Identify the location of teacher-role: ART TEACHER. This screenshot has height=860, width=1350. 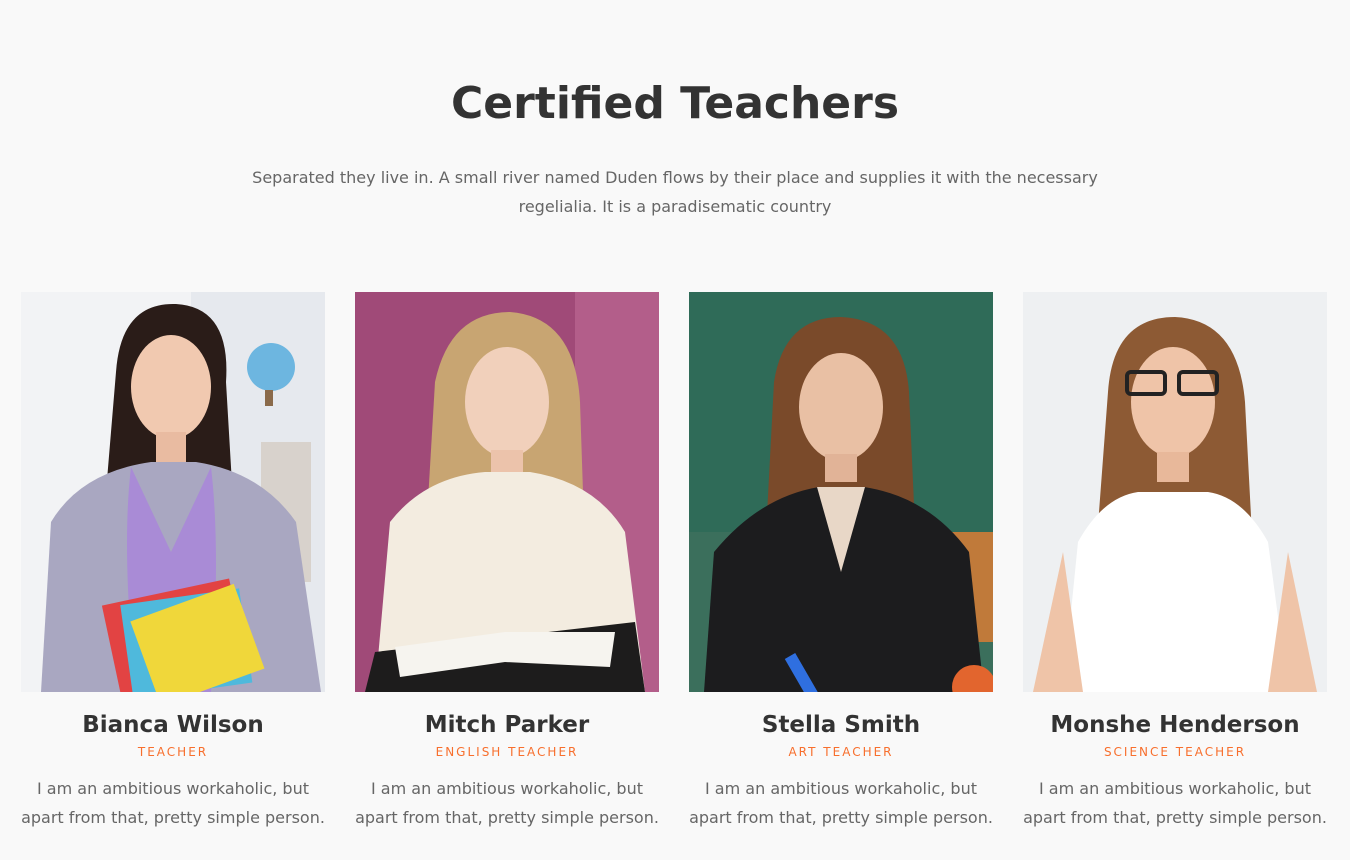
(841, 752).